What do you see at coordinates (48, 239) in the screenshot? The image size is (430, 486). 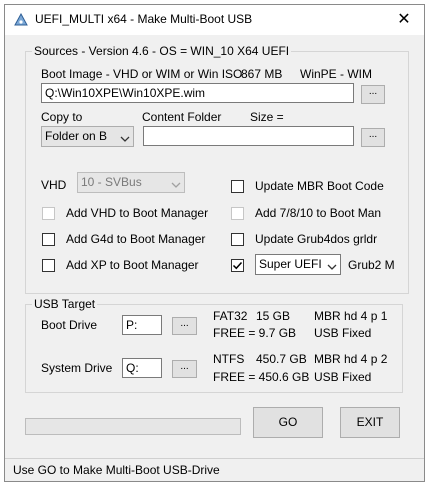 I see `add-g4d-checkbox` at bounding box center [48, 239].